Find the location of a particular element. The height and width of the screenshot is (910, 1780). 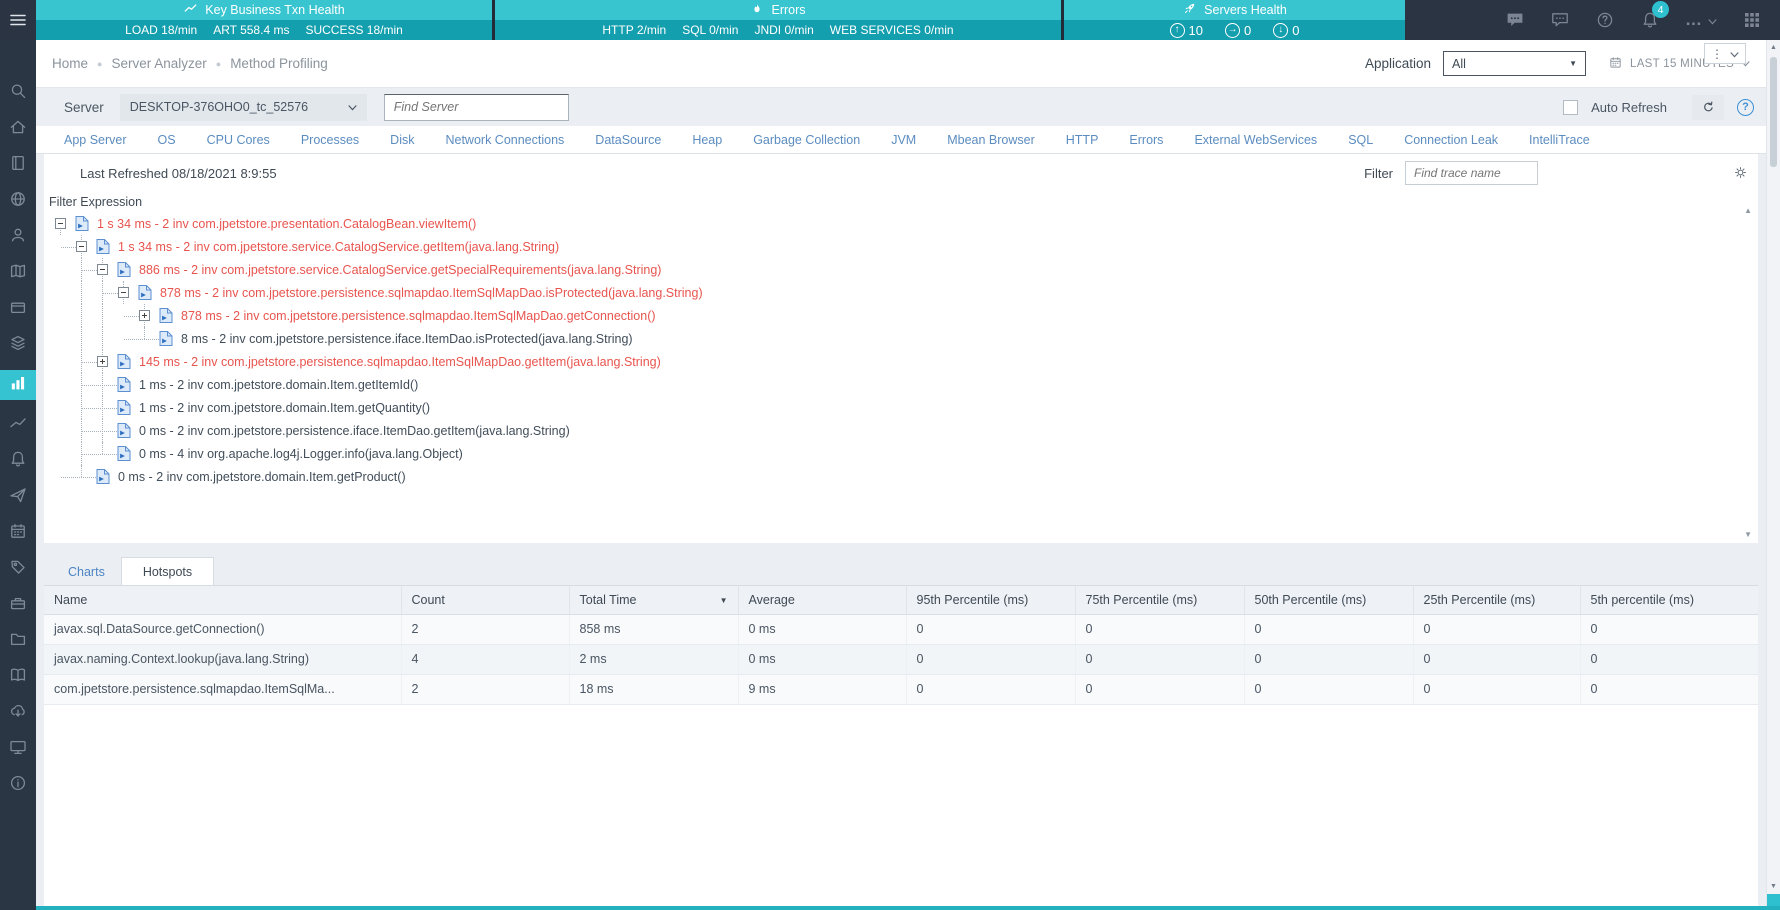

menu-icon is located at coordinates (18, 20).